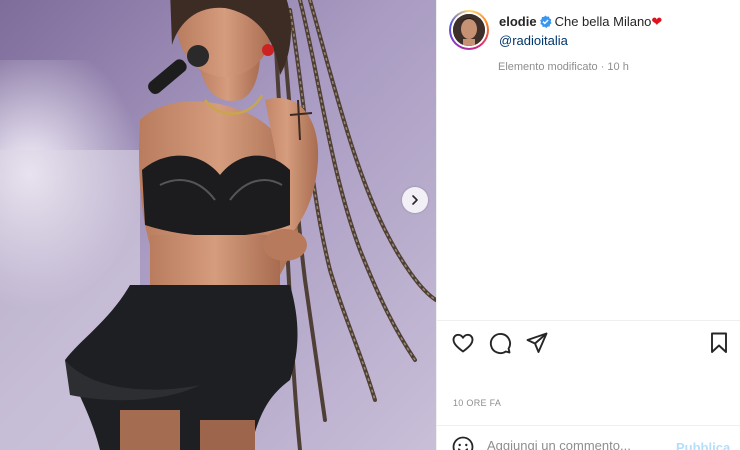 The height and width of the screenshot is (450, 740). I want to click on speech-bubble-icon, so click(500, 343).